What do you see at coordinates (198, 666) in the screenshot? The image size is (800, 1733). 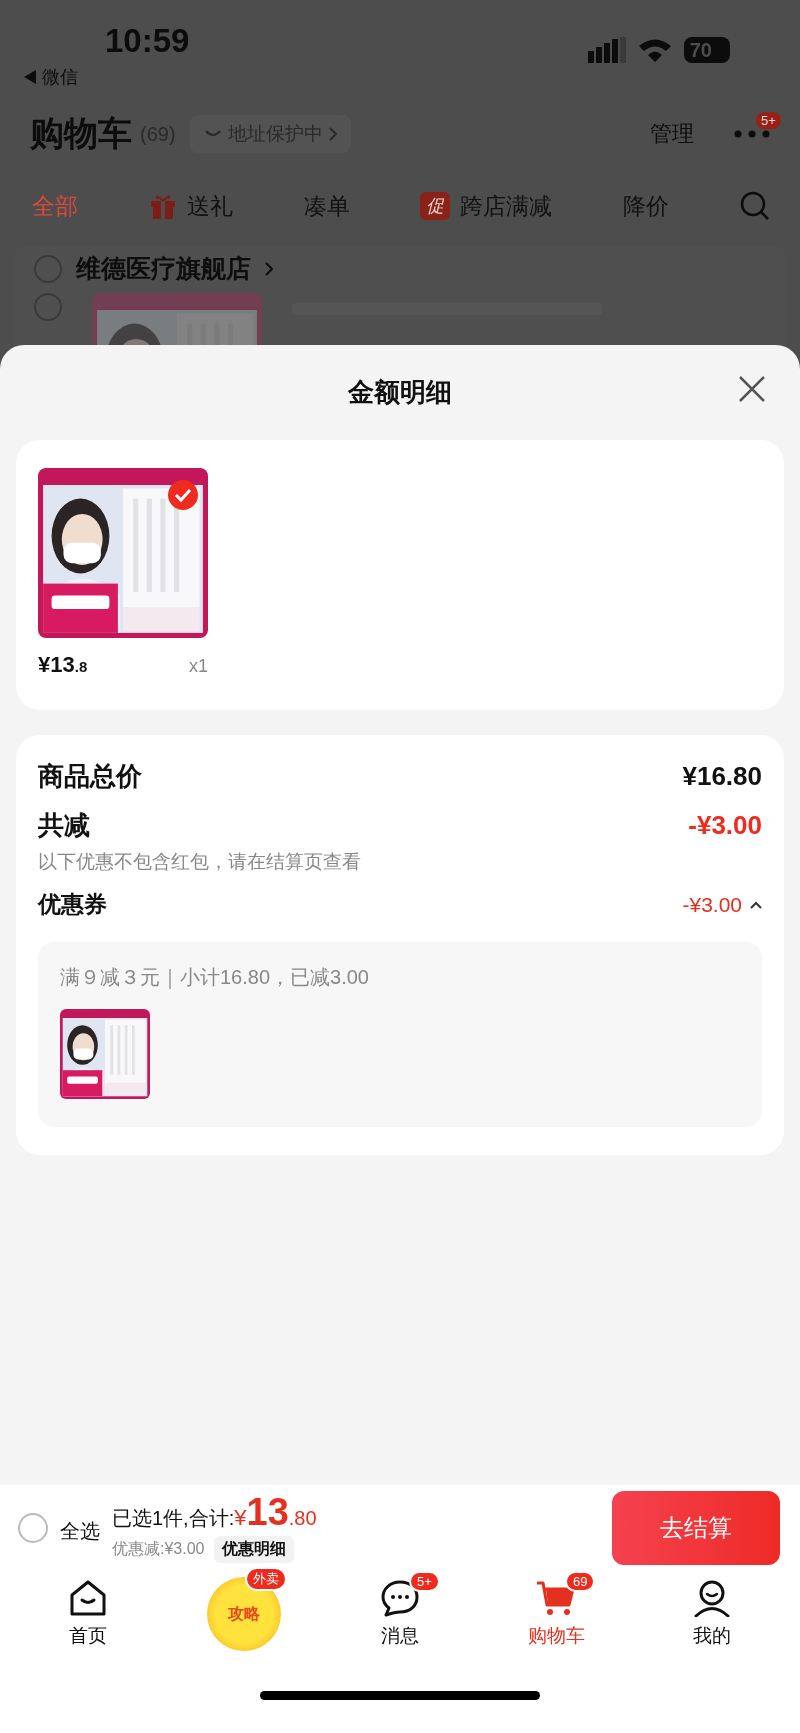 I see `item-quantity: x1` at bounding box center [198, 666].